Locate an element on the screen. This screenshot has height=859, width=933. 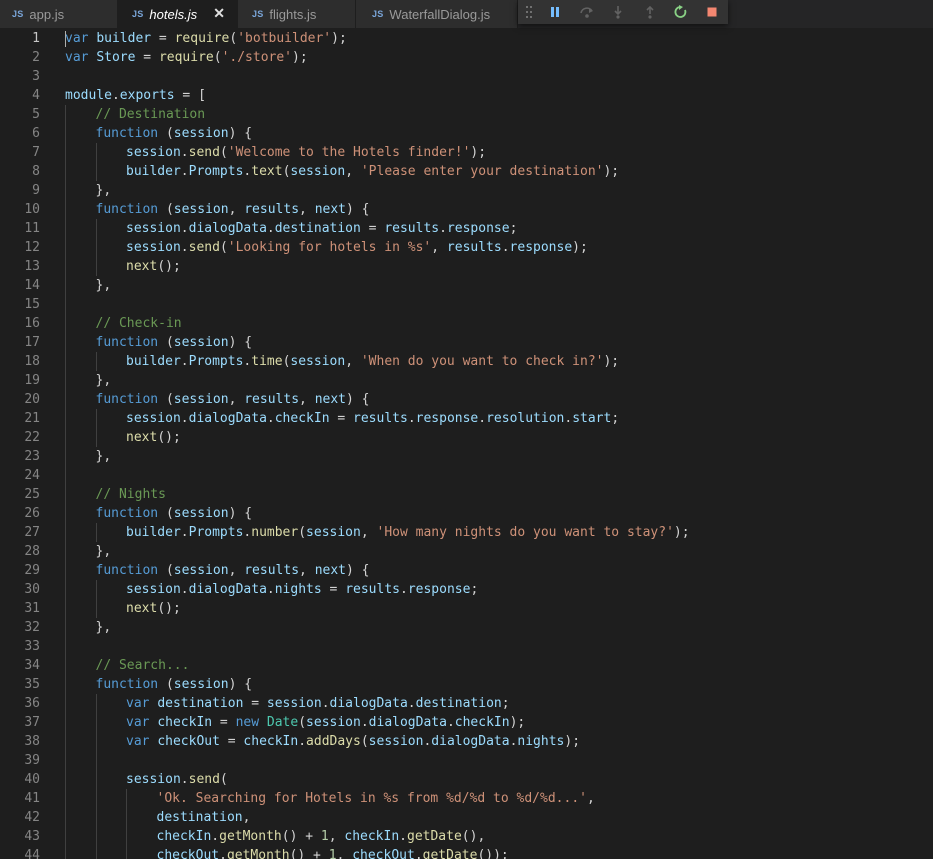
line-number: 30 is located at coordinates (32, 589).